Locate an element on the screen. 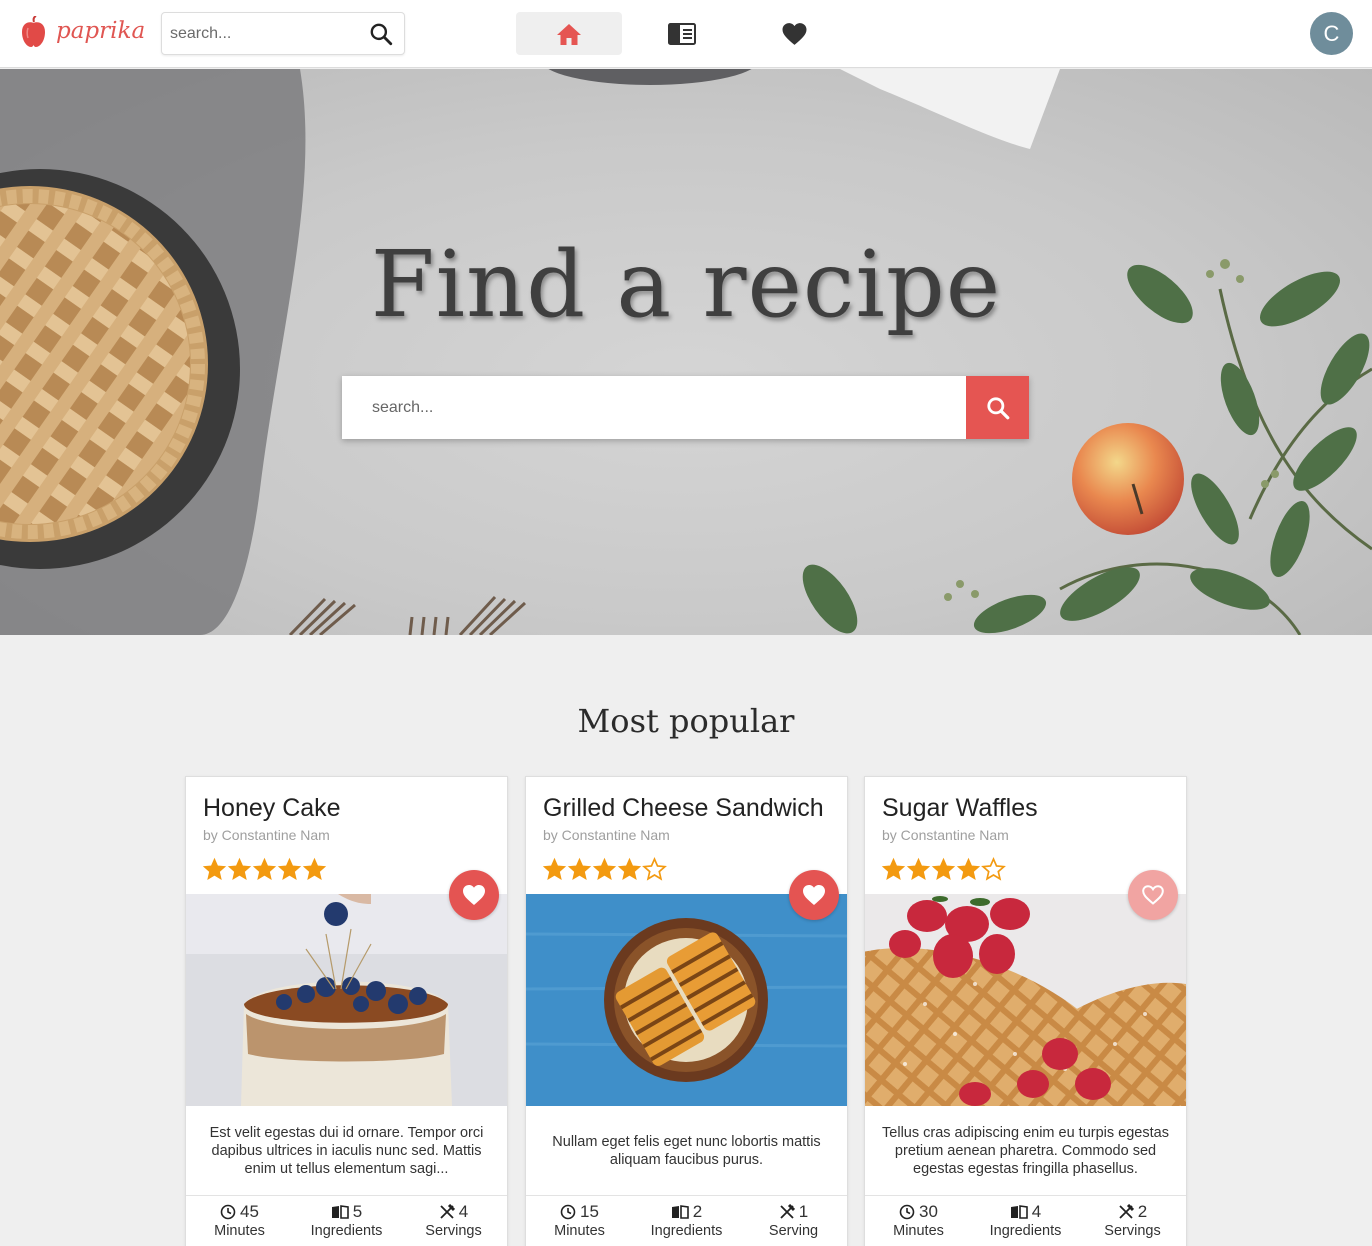 The image size is (1372, 1246). heart-outline-icon is located at coordinates (1153, 895).